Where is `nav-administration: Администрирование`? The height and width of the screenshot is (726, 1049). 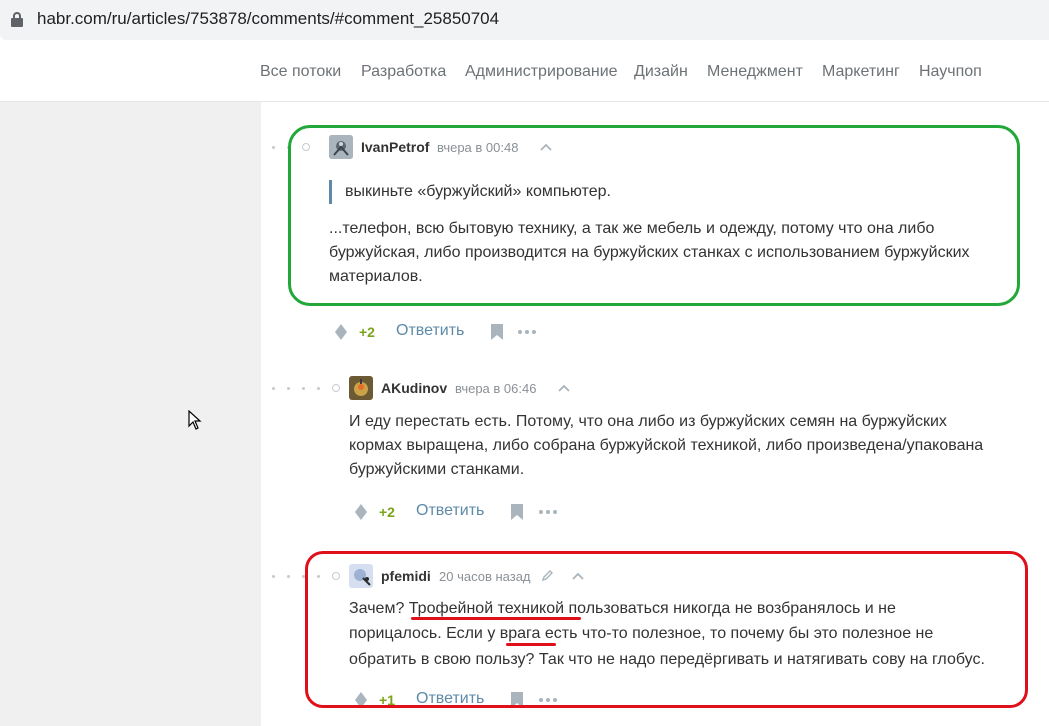 nav-administration: Администрирование is located at coordinates (541, 72).